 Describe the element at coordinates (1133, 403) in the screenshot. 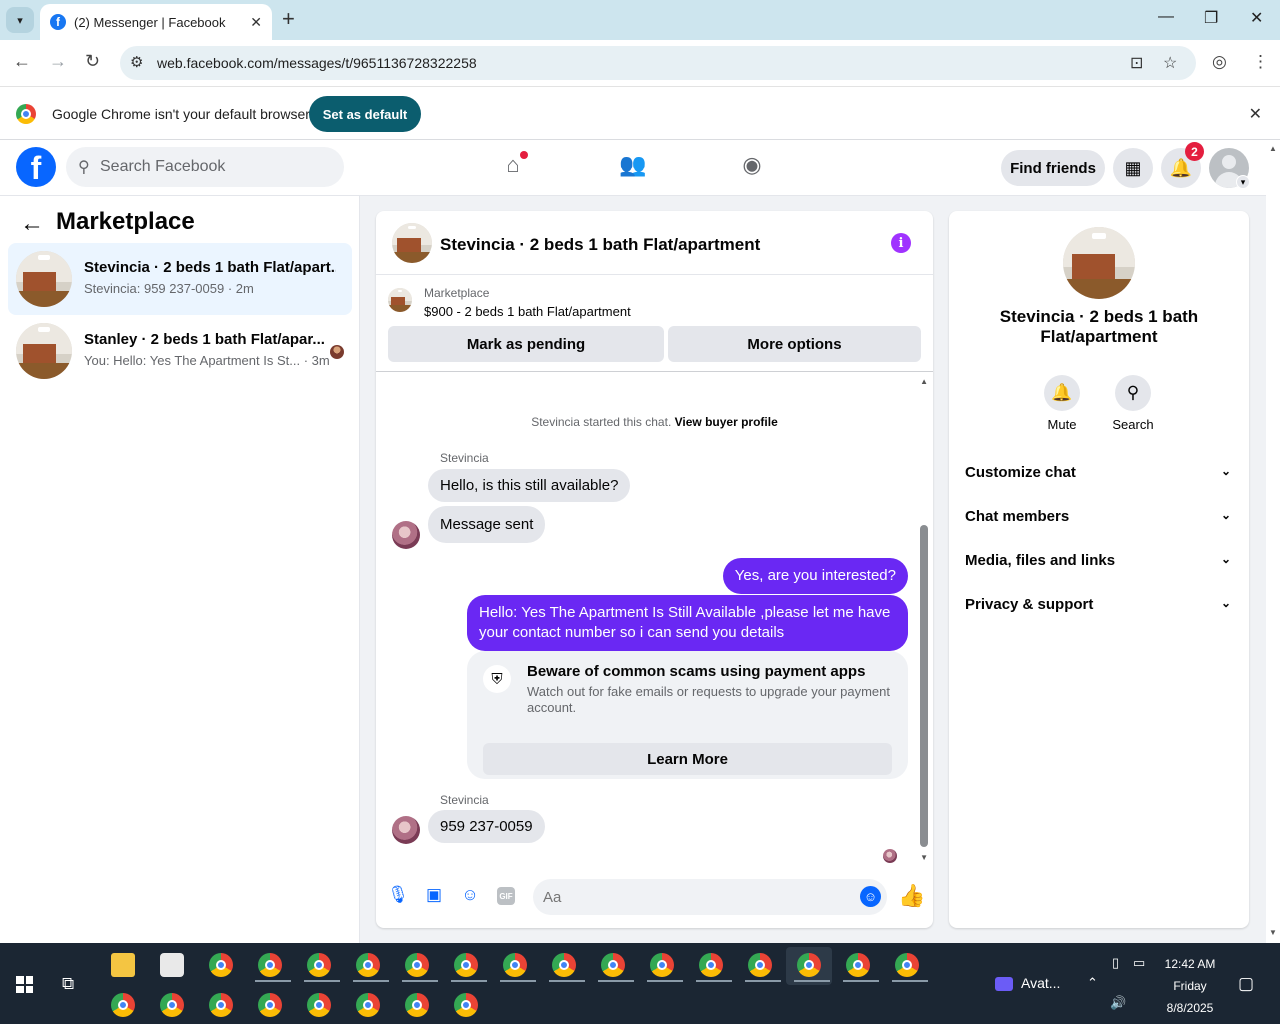

I see `search-chat-button: ⚲ Search` at that location.